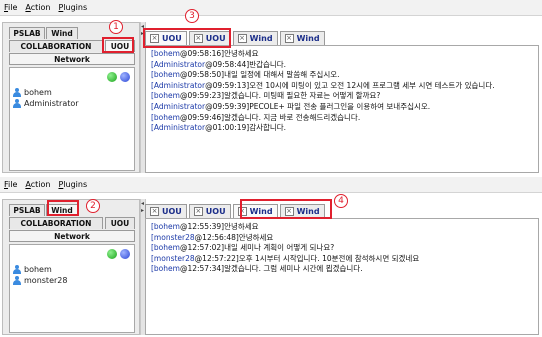 This screenshot has height=337, width=542. Describe the element at coordinates (342, 54) in the screenshot. I see `chat-message: [bohem@09:58:16]안녕하세요` at that location.